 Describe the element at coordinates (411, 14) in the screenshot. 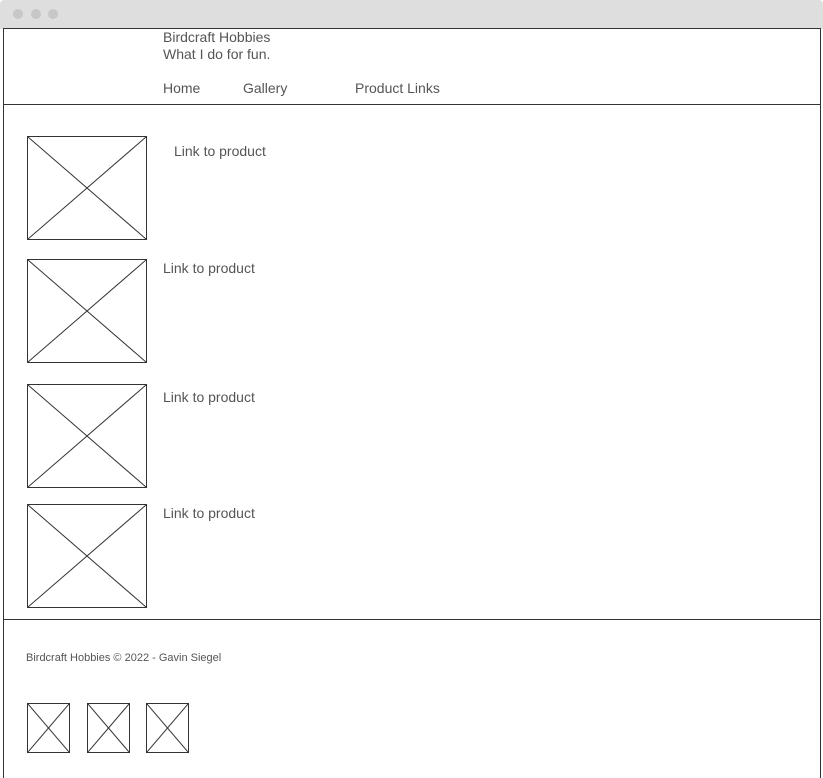

I see `window-titlebar` at that location.